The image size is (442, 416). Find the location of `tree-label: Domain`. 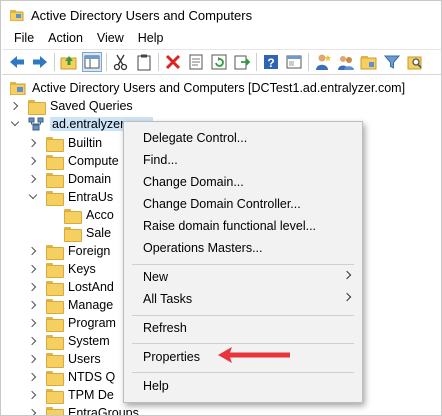

tree-label: Domain is located at coordinates (90, 179).